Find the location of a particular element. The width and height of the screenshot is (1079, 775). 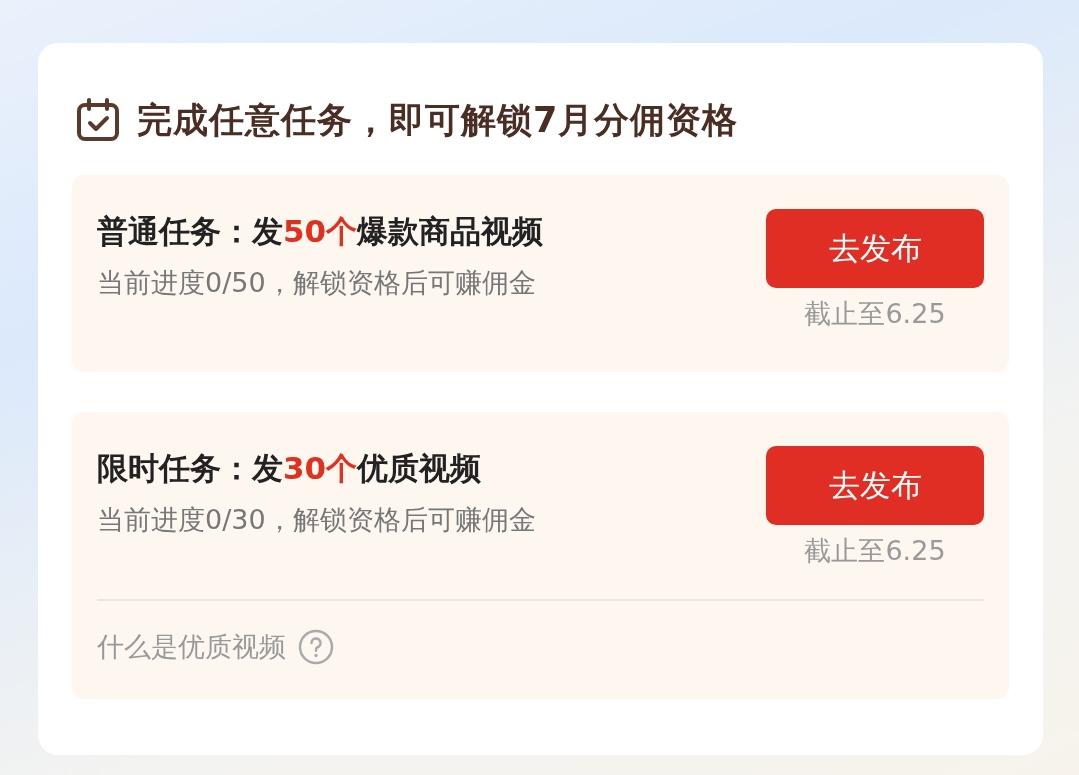

help-icon is located at coordinates (316, 647).